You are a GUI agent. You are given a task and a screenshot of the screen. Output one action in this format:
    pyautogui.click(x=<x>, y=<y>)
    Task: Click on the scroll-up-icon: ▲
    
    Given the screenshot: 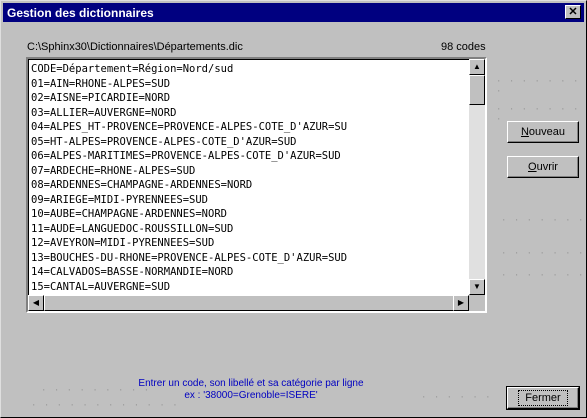 What is the action you would take?
    pyautogui.click(x=477, y=67)
    